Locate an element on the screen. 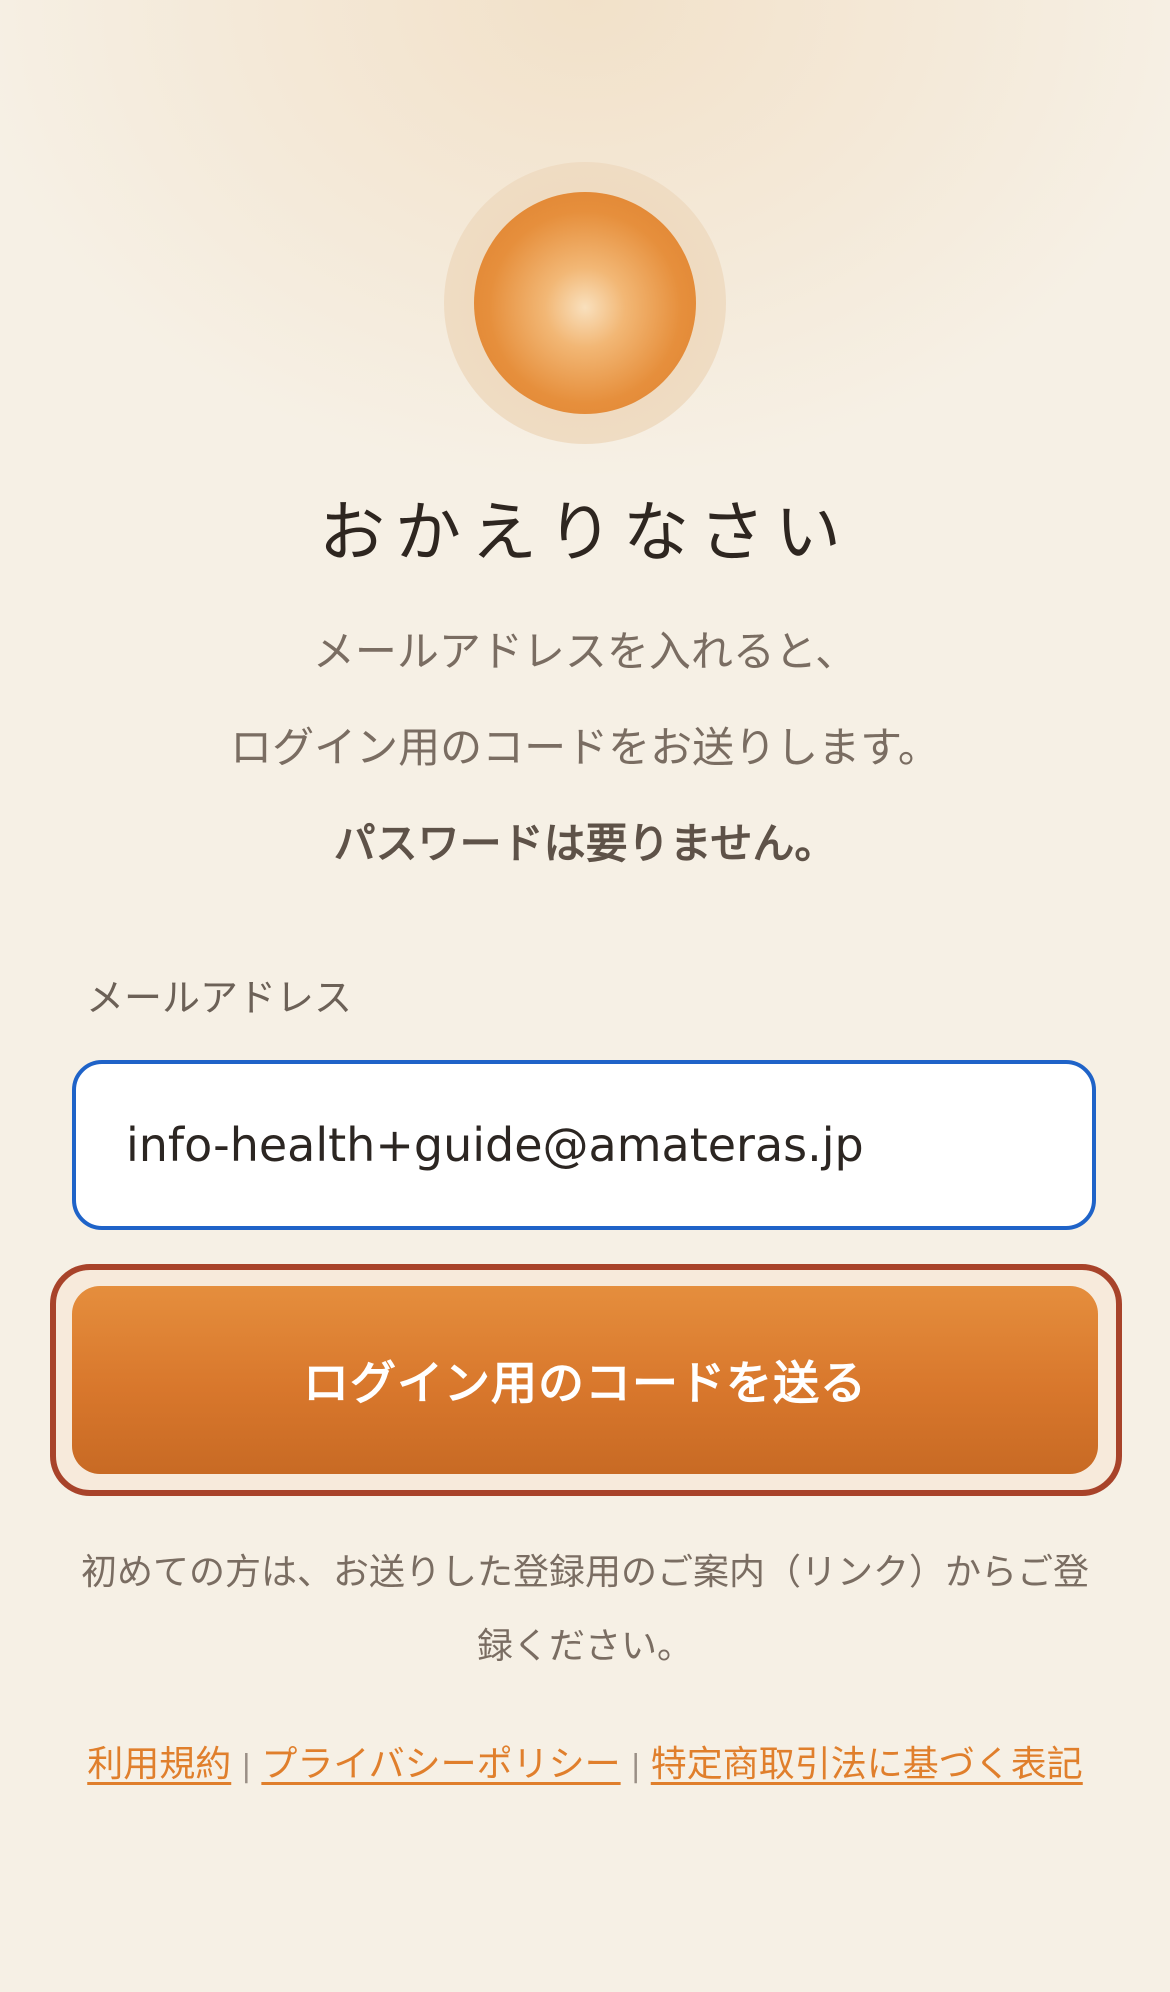 The height and width of the screenshot is (1992, 1170). footer-links: 利用規約 | プライバシーポリシー | 特定商取引法に基づく表記 is located at coordinates (585, 1766).